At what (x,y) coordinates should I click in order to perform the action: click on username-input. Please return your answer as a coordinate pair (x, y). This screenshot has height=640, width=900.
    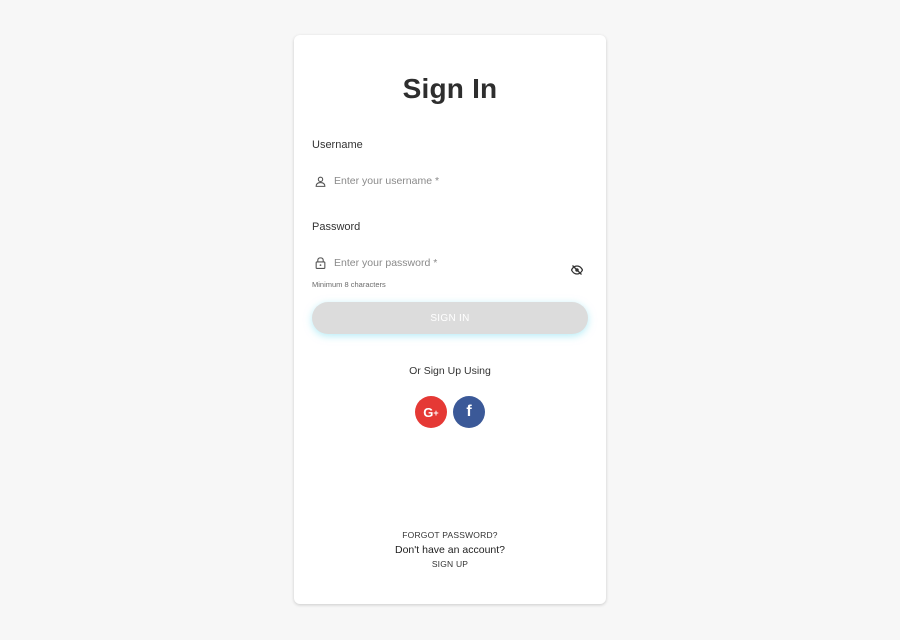
    Looking at the image, I should click on (461, 181).